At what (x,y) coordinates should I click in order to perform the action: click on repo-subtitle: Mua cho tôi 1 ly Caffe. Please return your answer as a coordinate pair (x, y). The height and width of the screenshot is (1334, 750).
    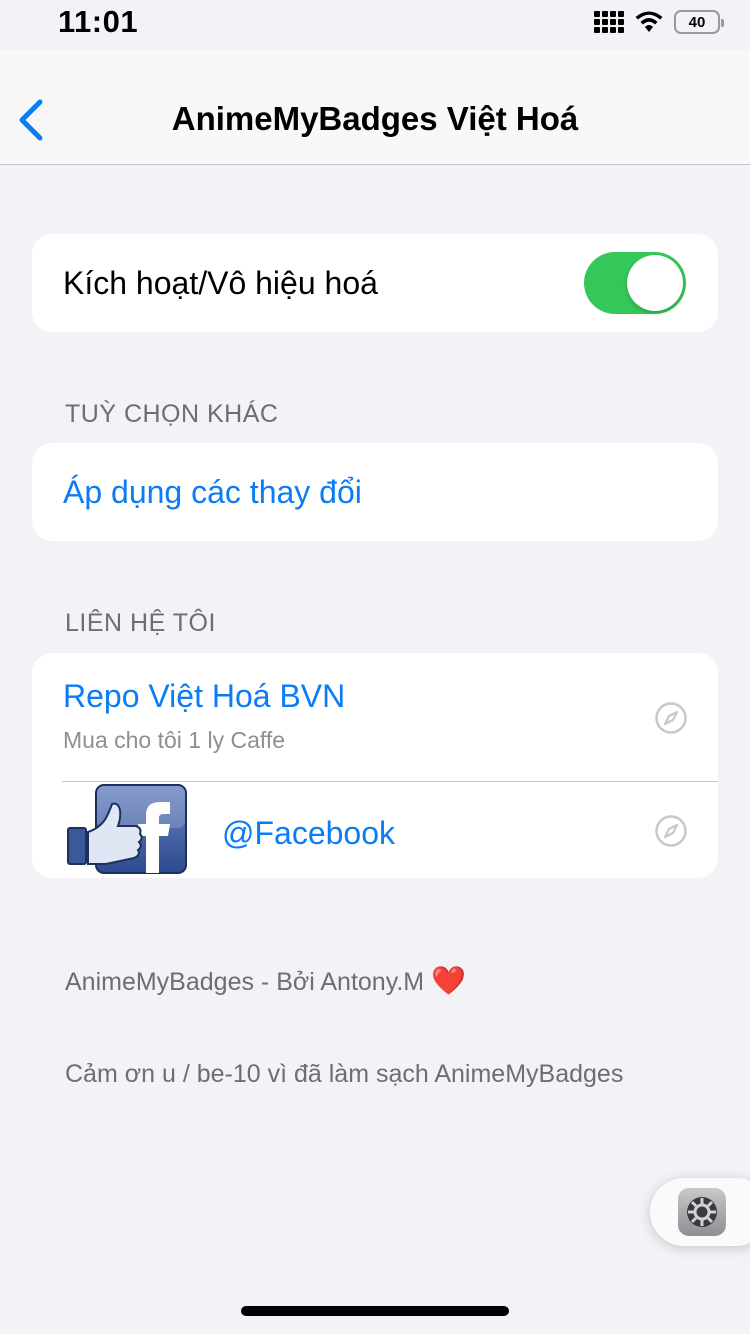
    Looking at the image, I should click on (174, 740).